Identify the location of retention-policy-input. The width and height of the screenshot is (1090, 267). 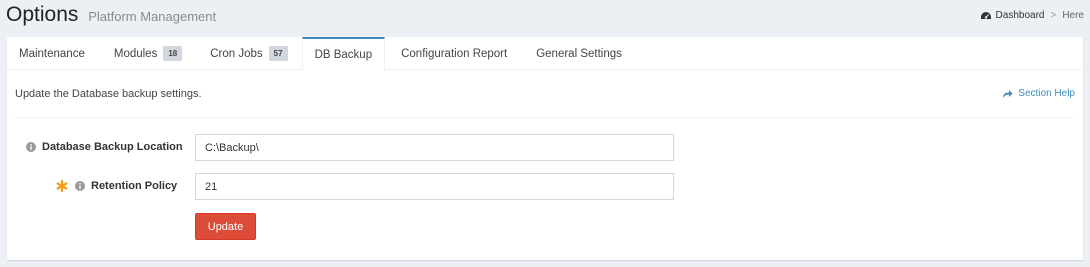
(434, 186).